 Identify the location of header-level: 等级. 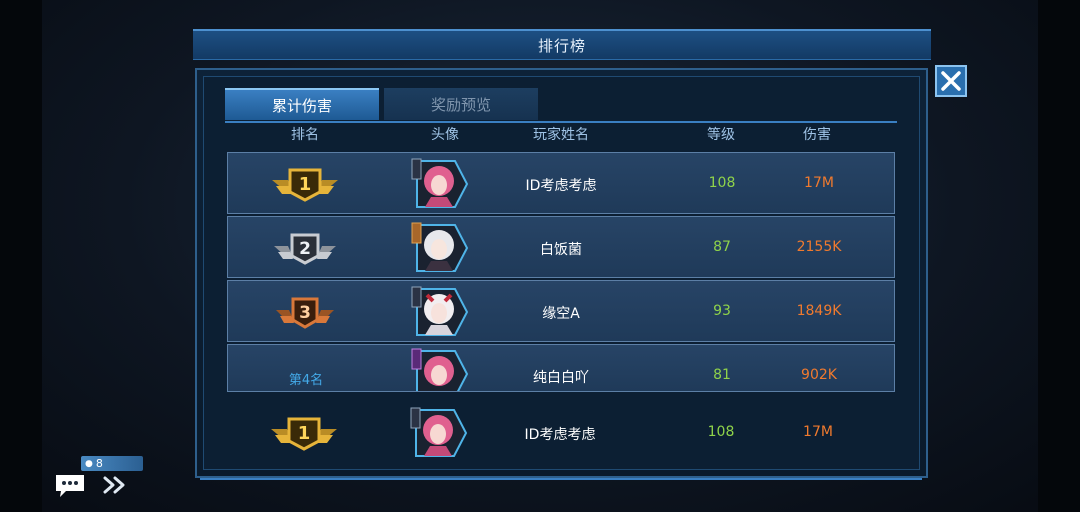
(721, 135).